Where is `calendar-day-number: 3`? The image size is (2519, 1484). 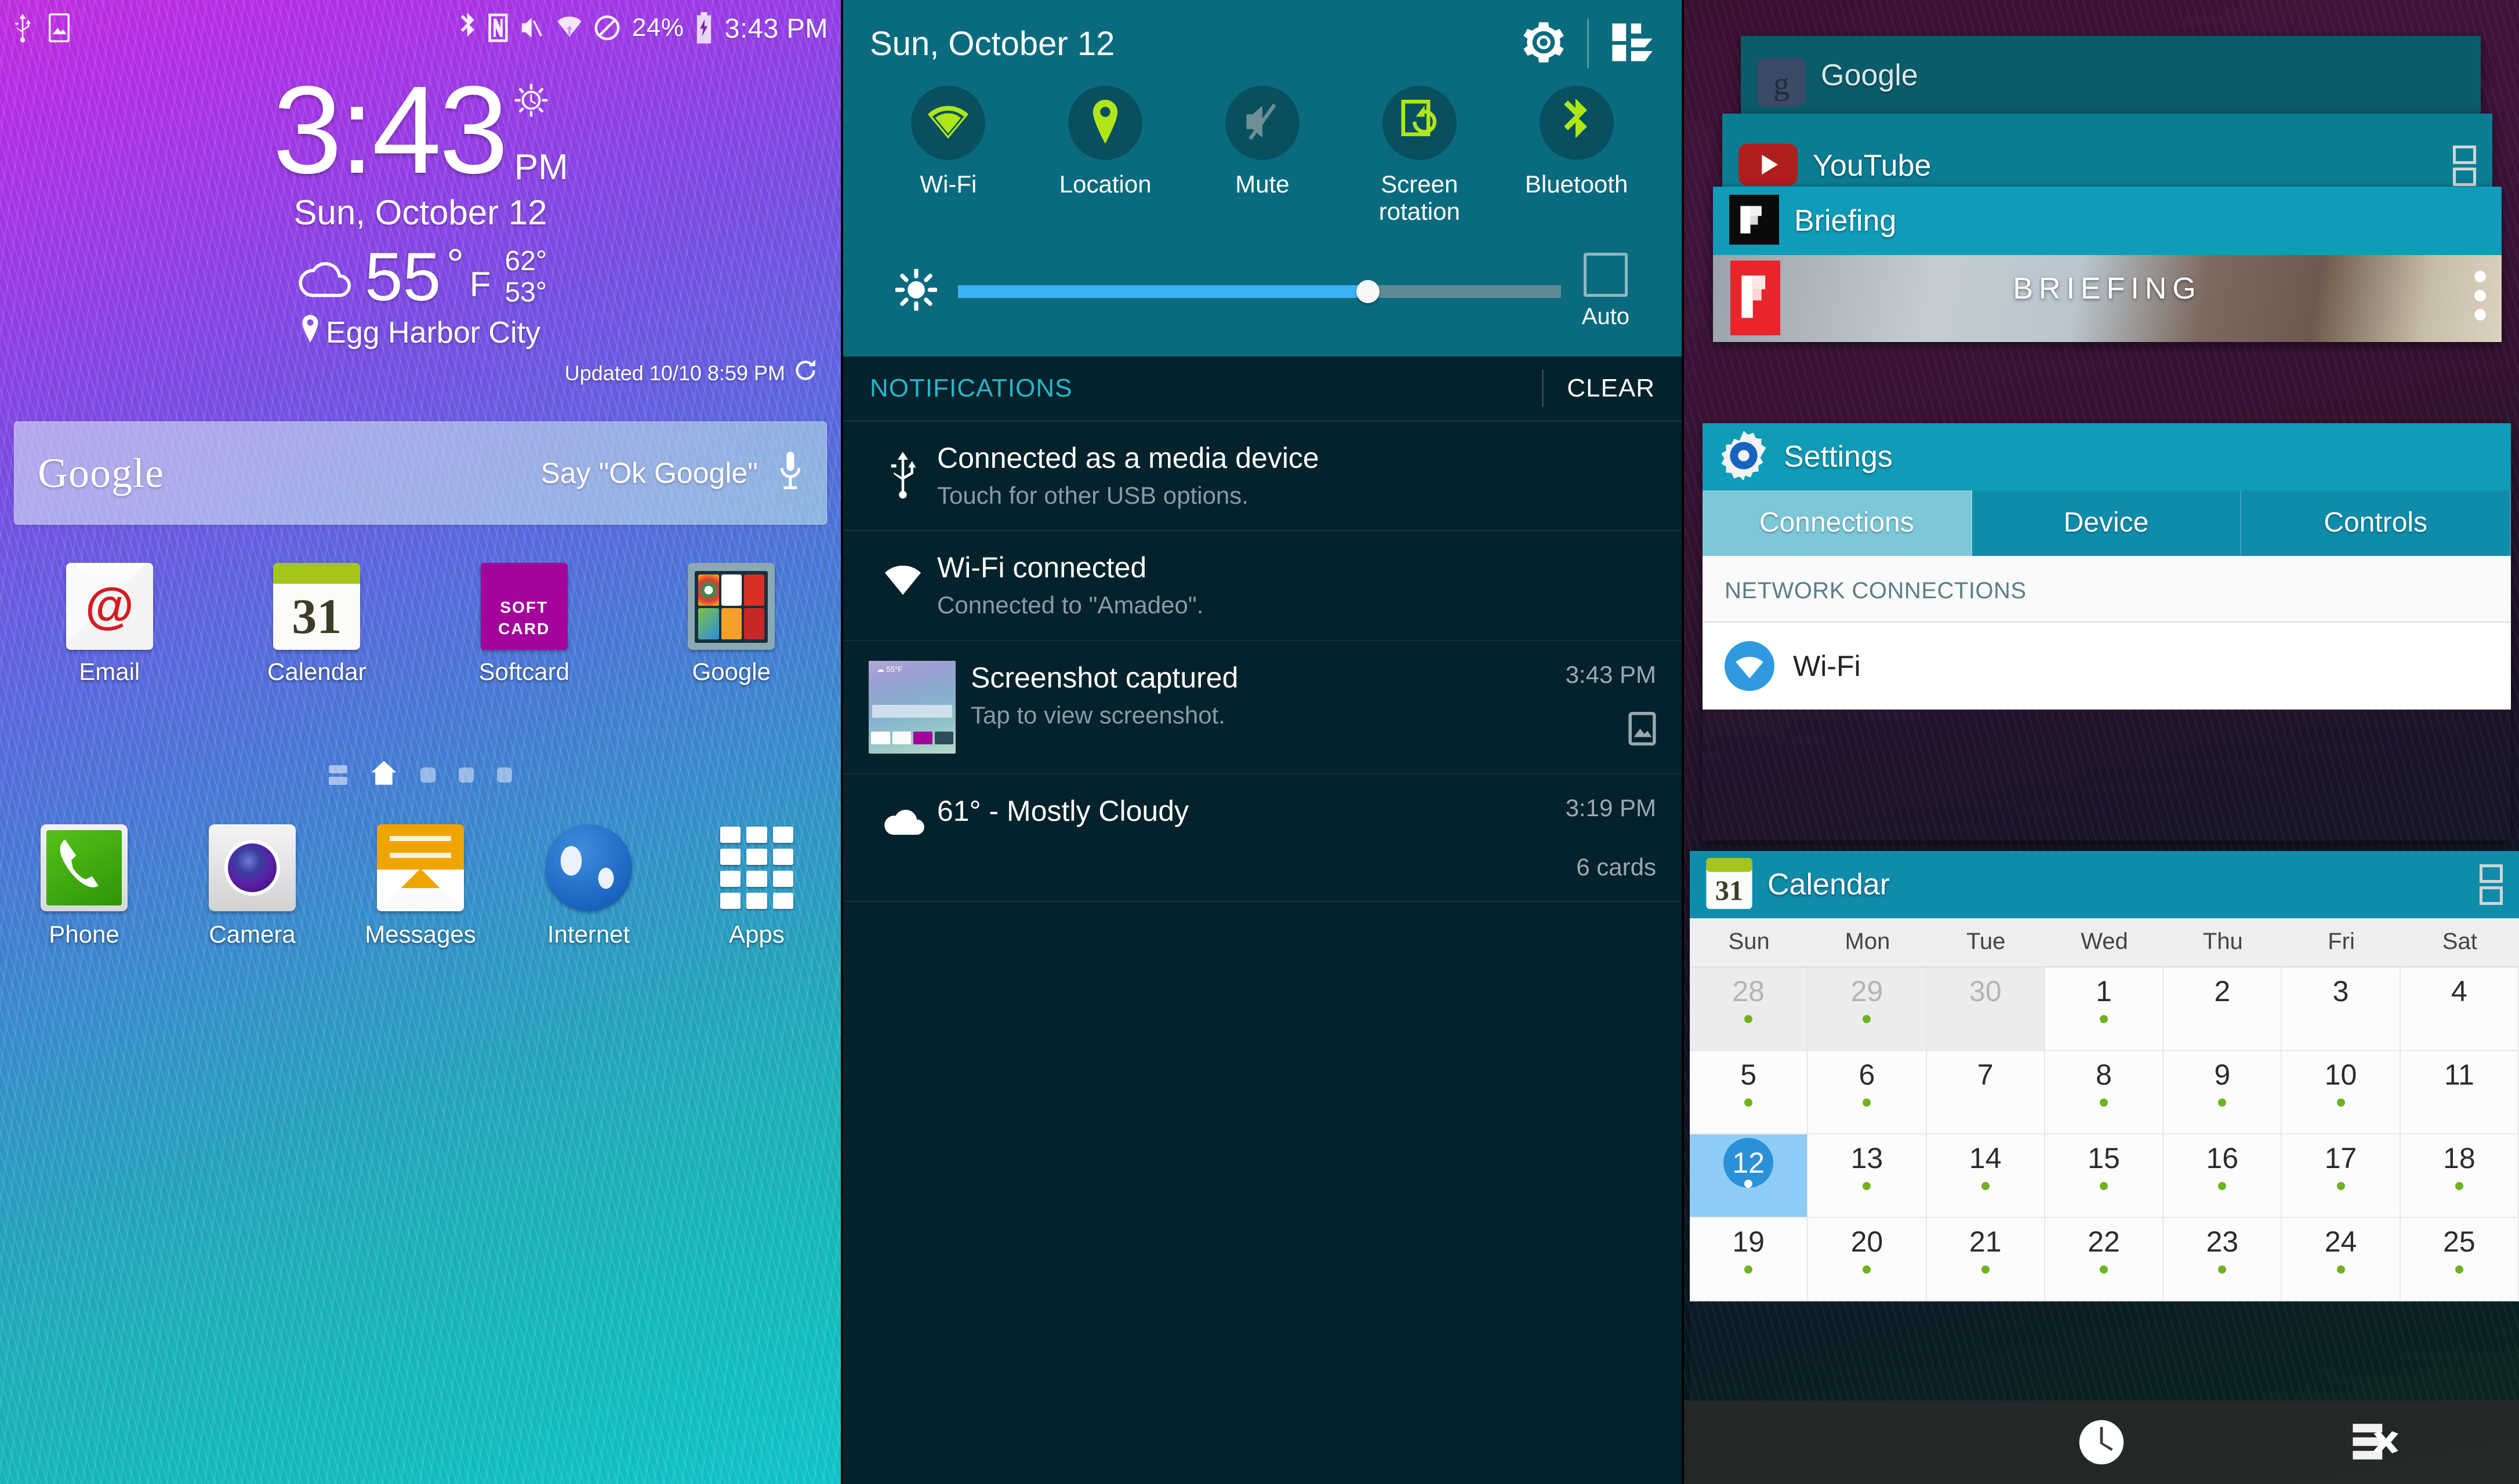
calendar-day-number: 3 is located at coordinates (2340, 991).